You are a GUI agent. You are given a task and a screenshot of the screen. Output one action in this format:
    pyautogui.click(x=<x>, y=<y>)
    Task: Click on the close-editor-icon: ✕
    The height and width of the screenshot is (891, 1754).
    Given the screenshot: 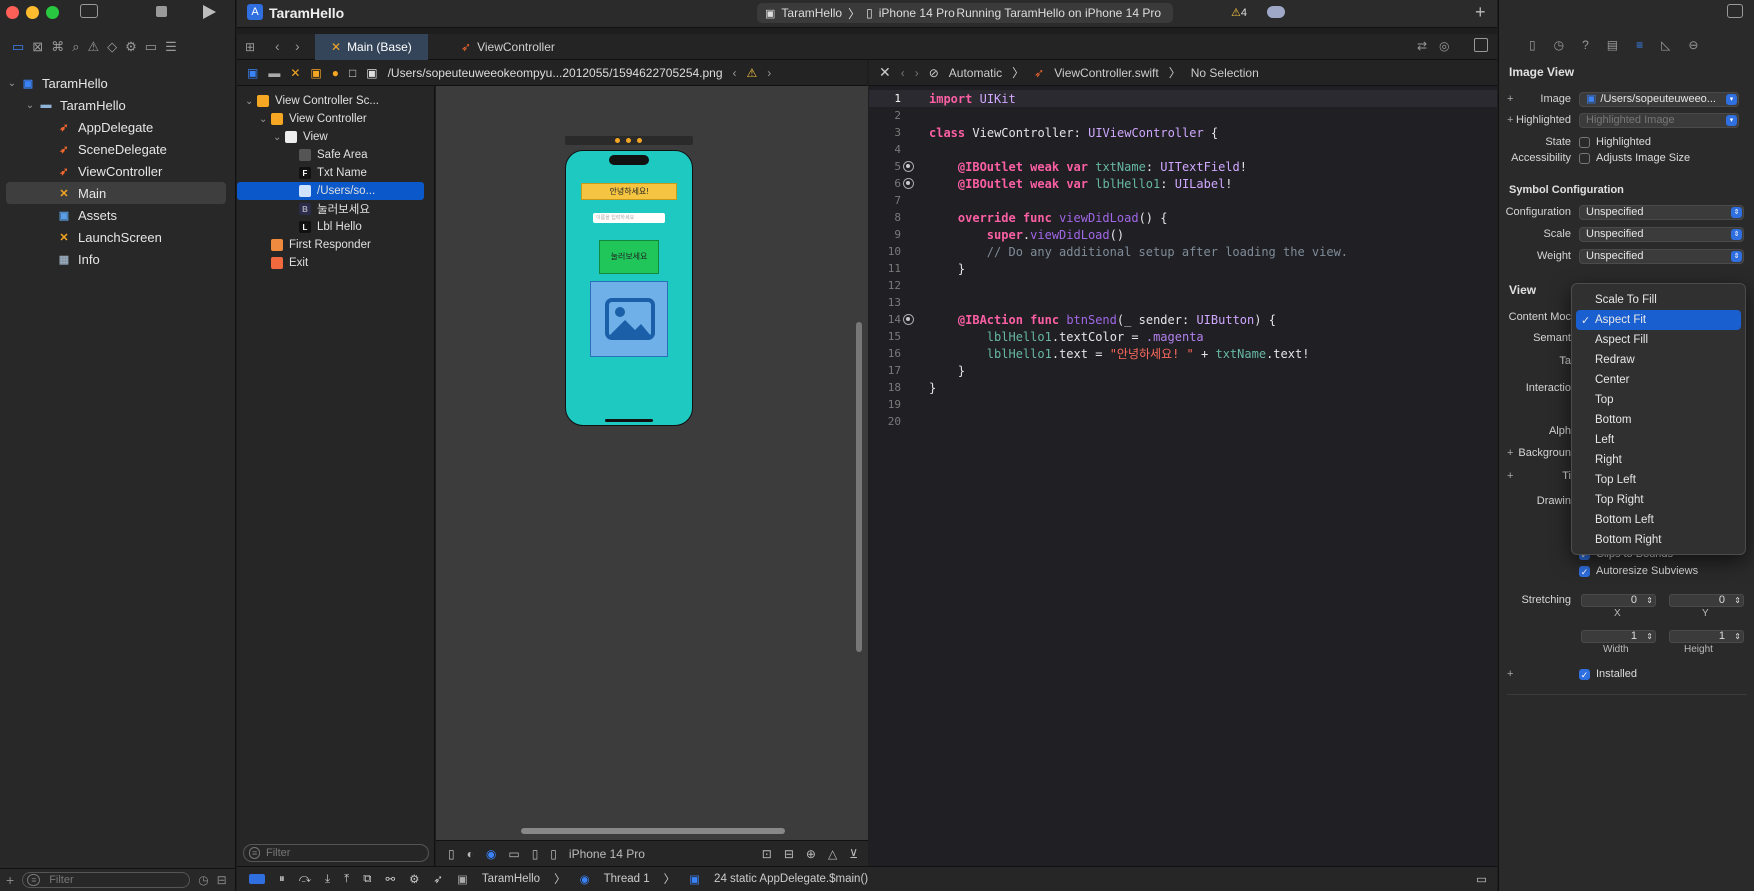 What is the action you would take?
    pyautogui.click(x=885, y=72)
    